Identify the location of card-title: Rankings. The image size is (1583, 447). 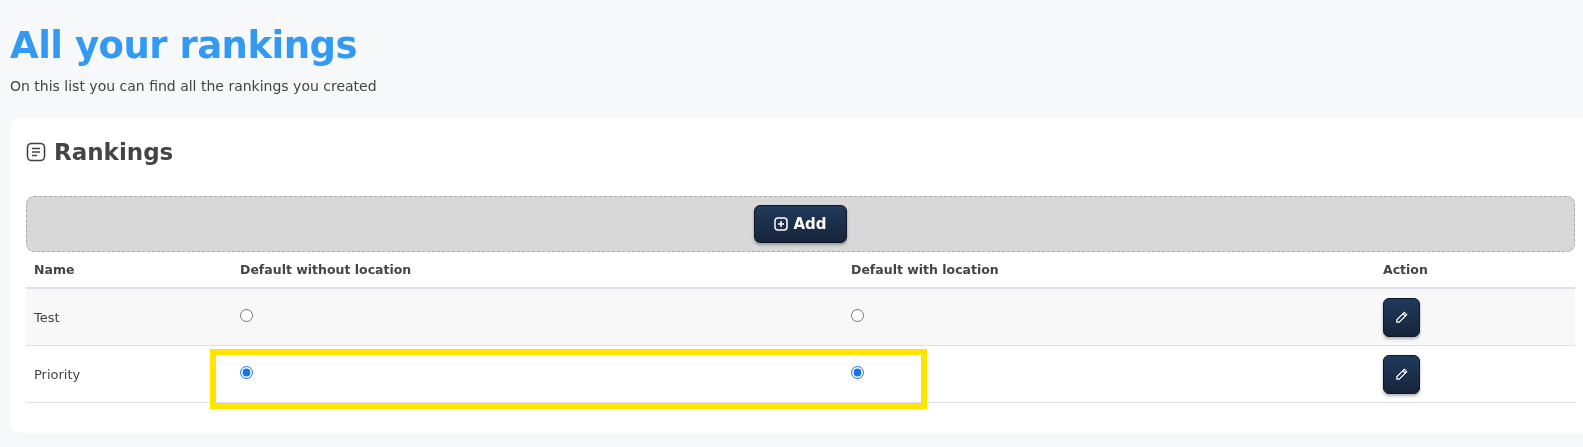
(114, 152).